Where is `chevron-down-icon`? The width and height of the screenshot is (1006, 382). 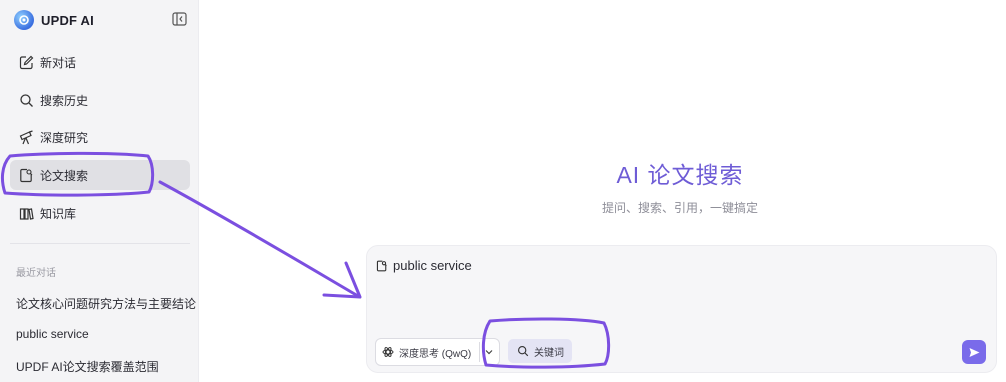
chevron-down-icon is located at coordinates (489, 352).